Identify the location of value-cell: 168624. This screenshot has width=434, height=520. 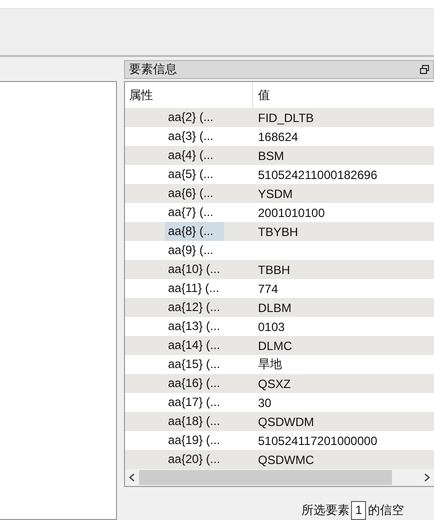
(278, 137).